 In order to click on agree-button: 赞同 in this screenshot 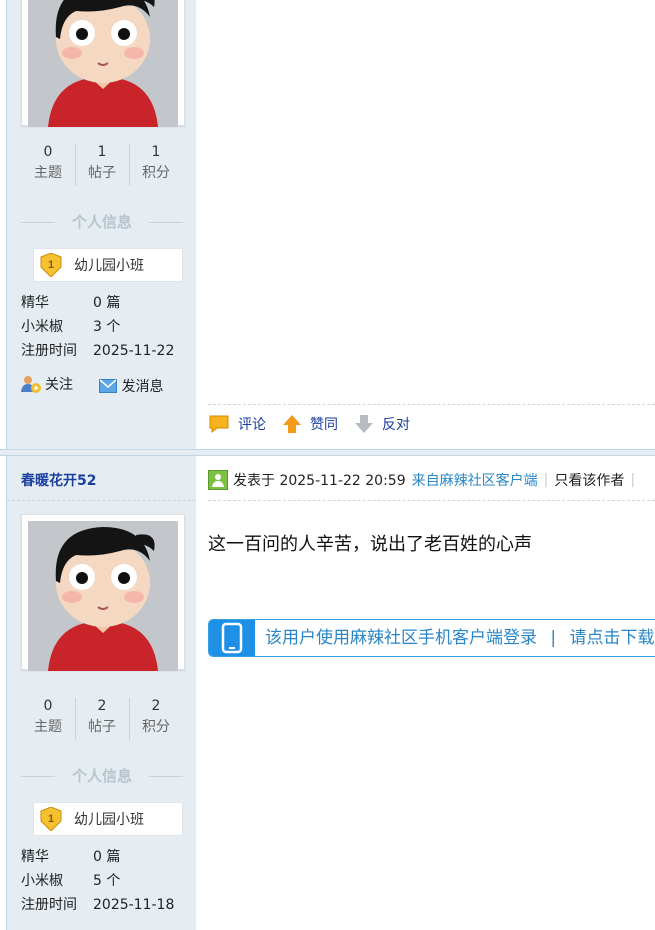, I will do `click(310, 424)`.